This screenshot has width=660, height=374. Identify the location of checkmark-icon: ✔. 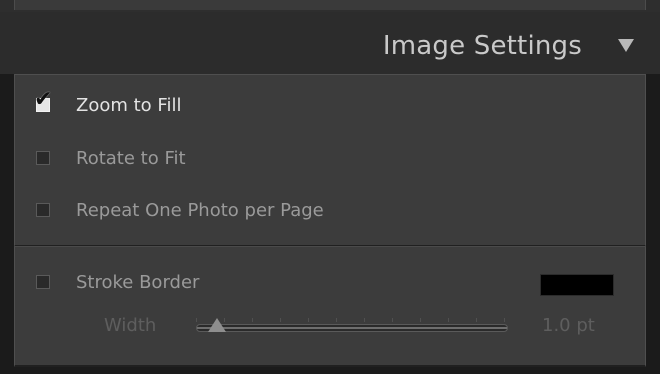
(43, 99).